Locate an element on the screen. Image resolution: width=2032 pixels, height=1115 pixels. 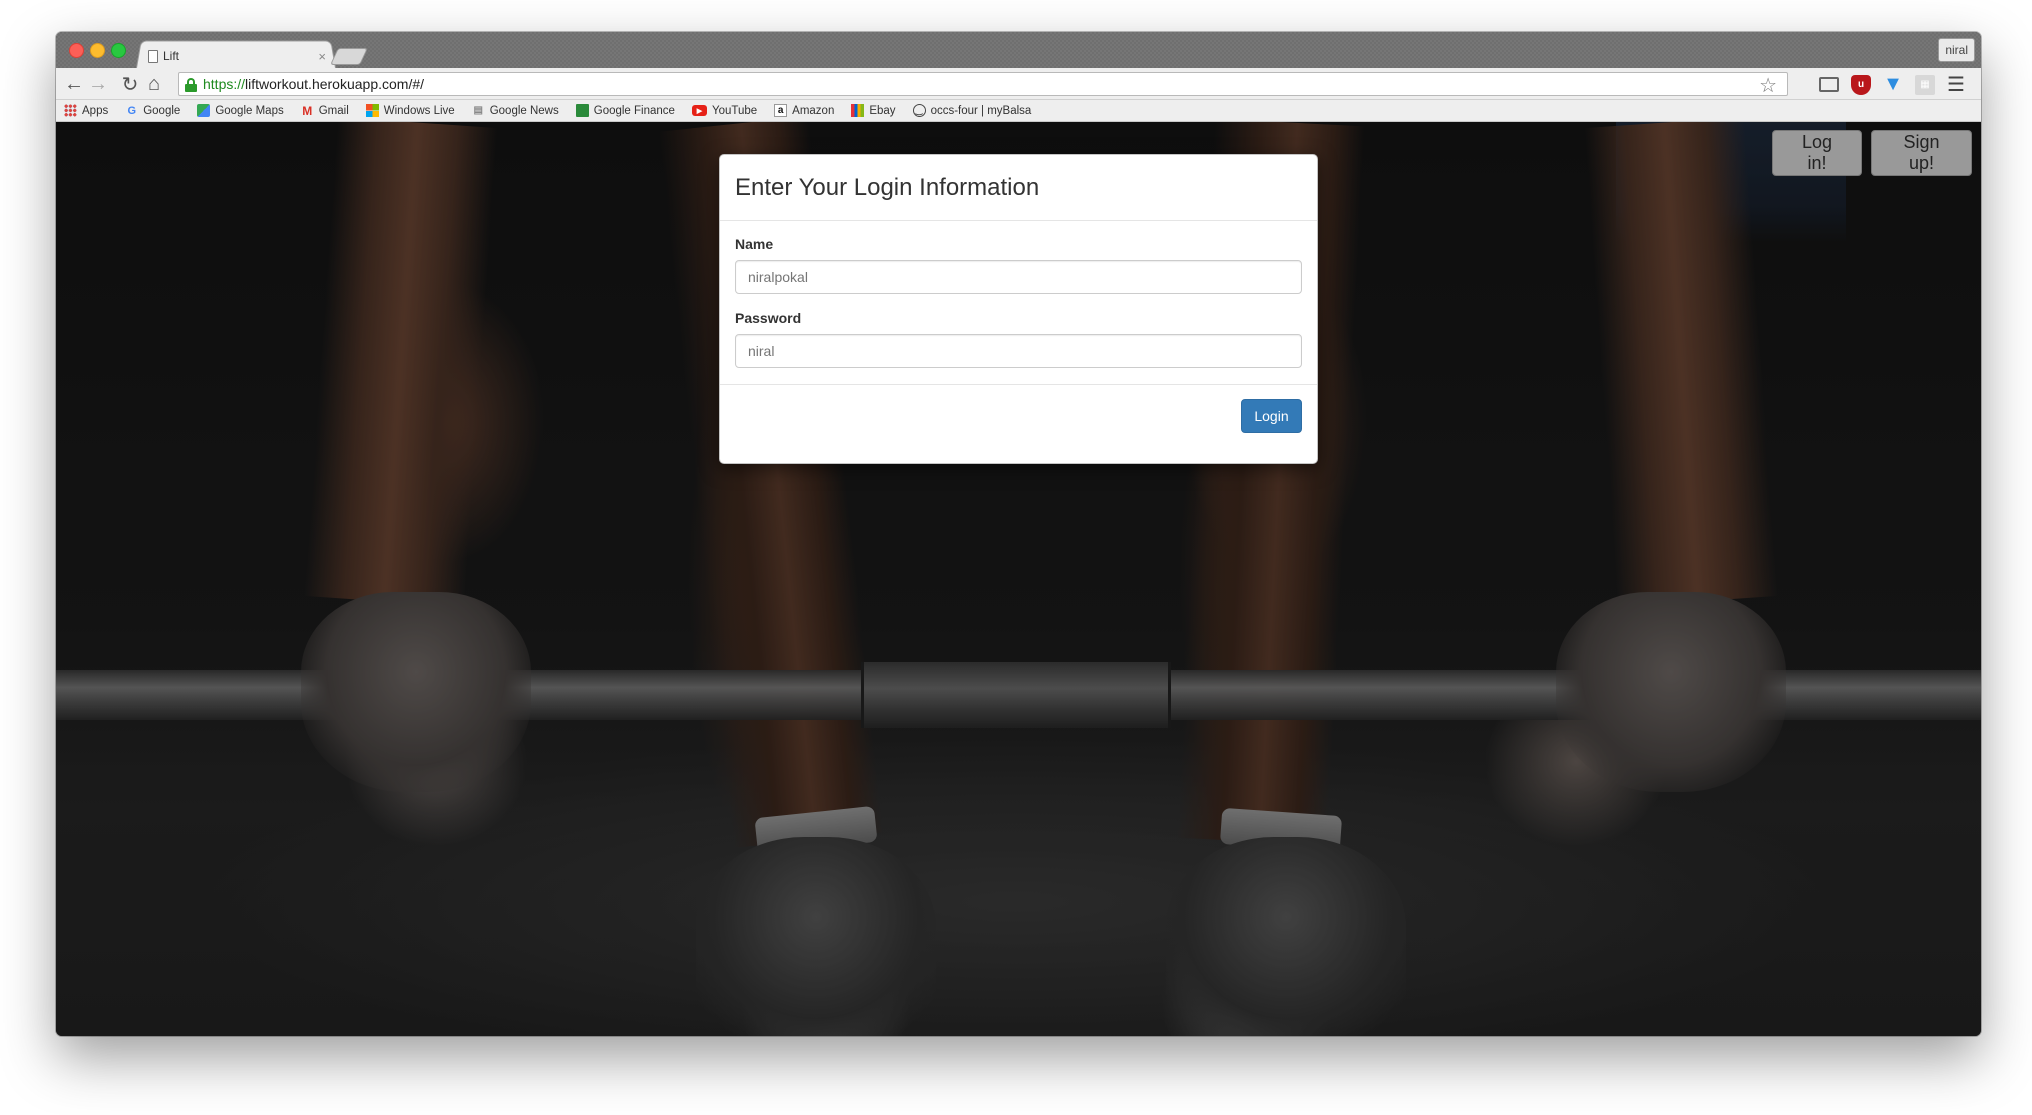
back-arrow-icon: ← is located at coordinates (74, 84).